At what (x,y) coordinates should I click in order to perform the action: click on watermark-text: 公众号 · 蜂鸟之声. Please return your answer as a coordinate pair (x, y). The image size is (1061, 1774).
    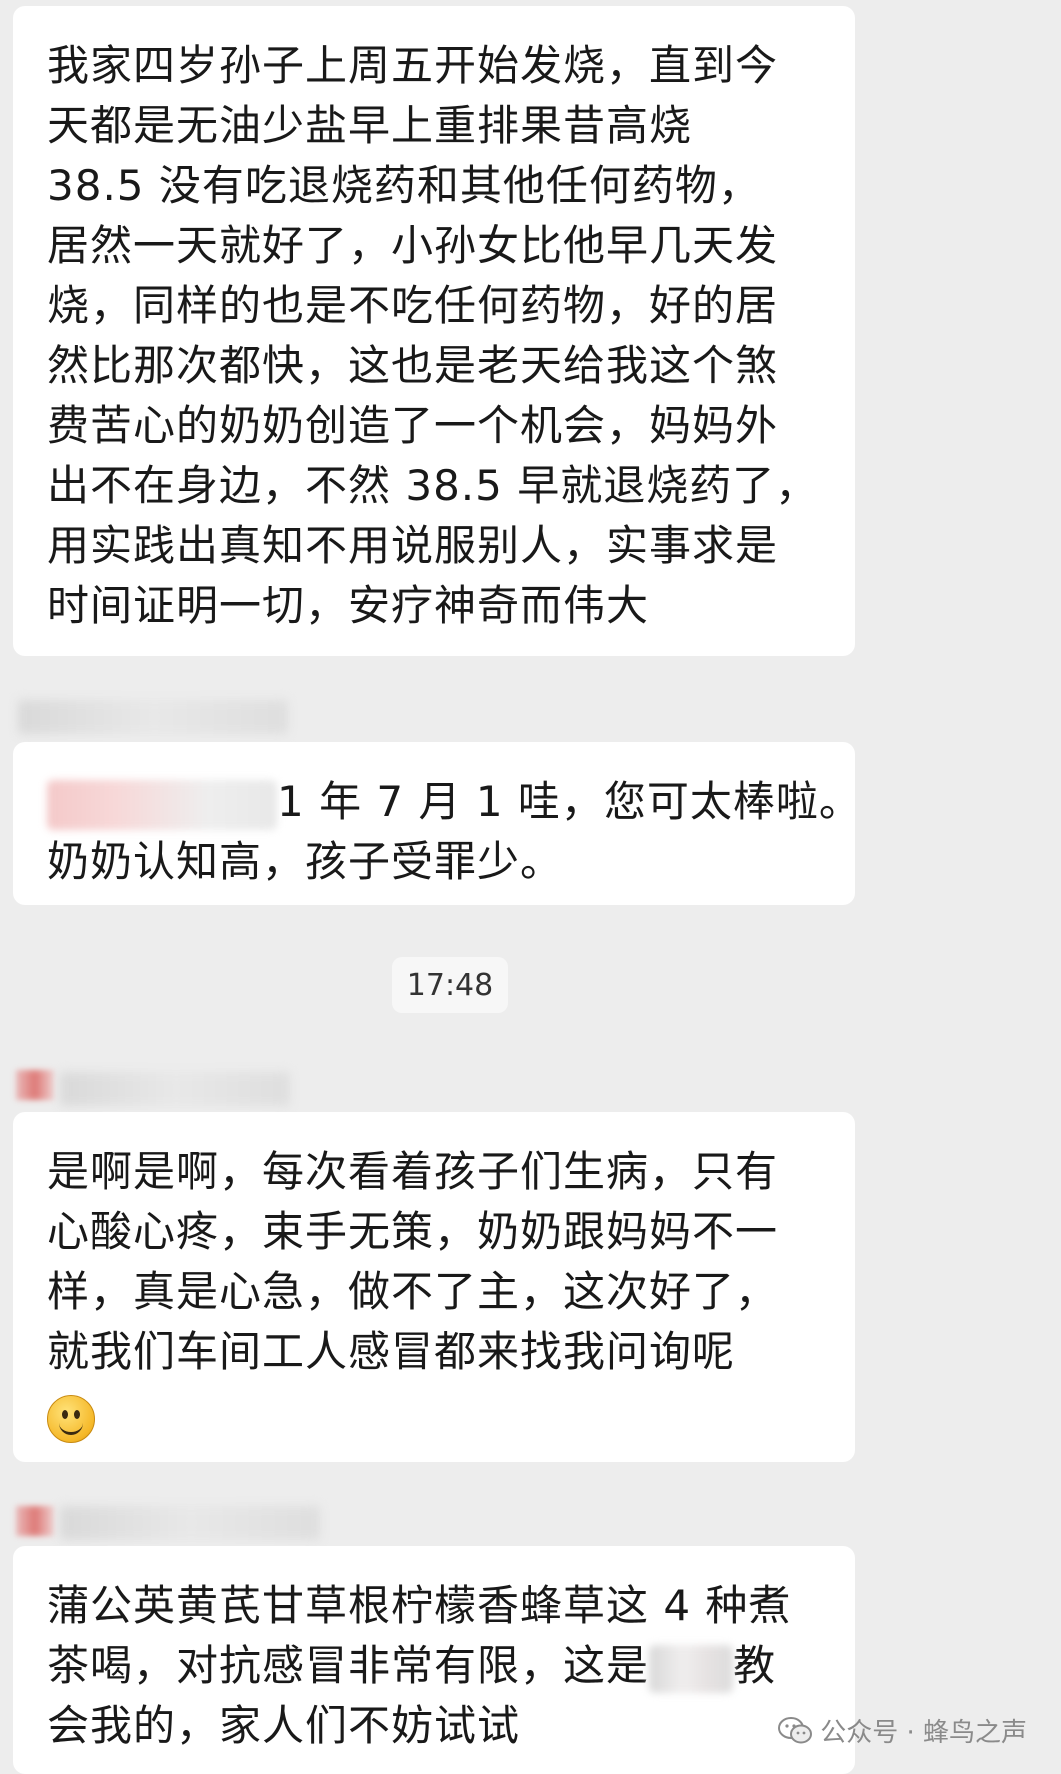
    Looking at the image, I should click on (923, 1733).